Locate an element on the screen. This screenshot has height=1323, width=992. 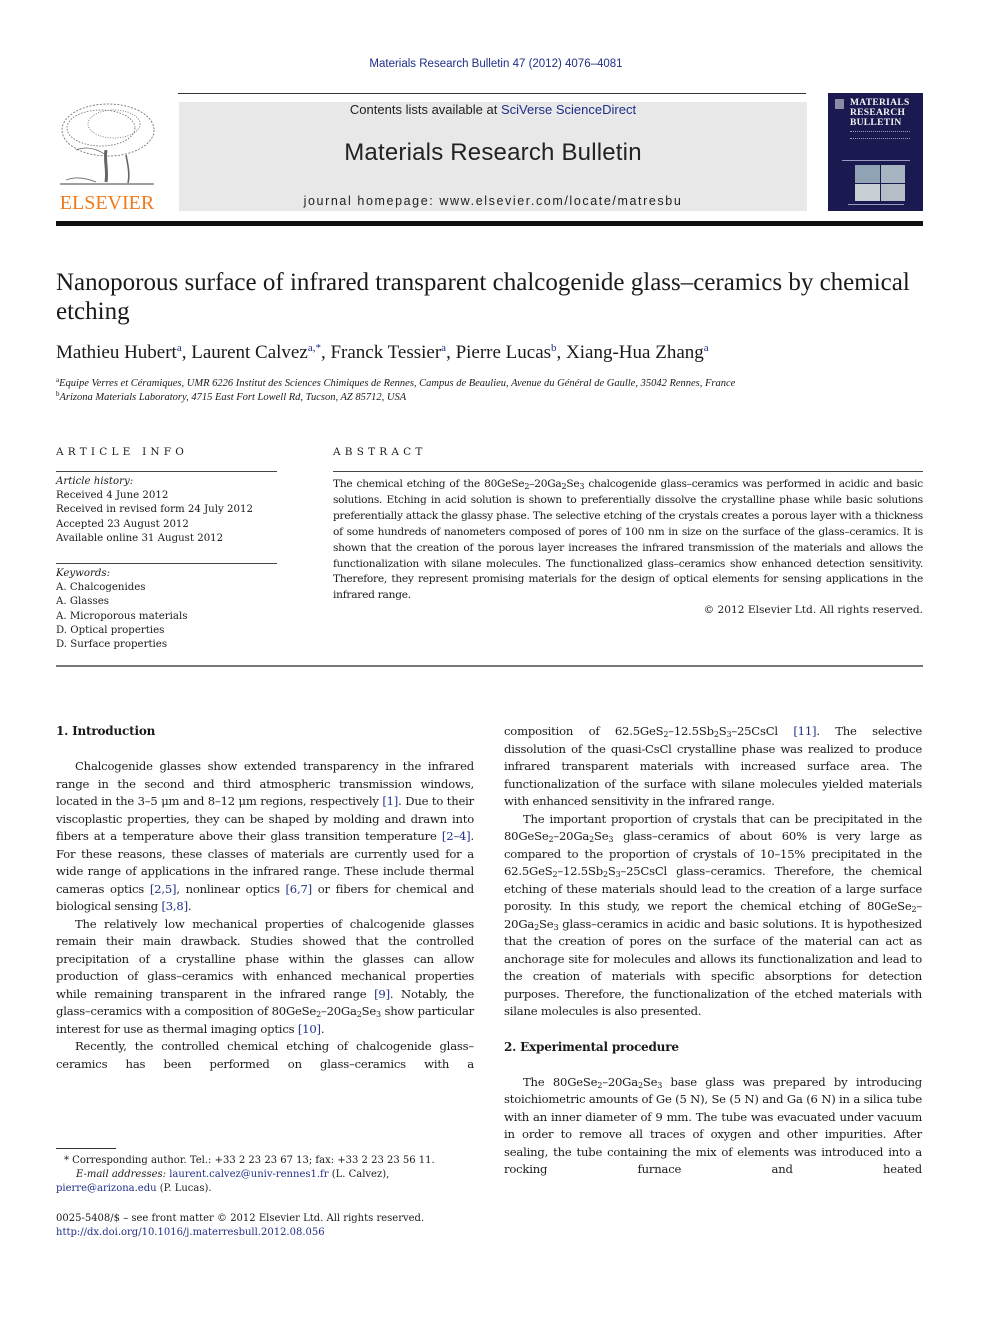
keywords-label: Keywords: is located at coordinates (83, 573).